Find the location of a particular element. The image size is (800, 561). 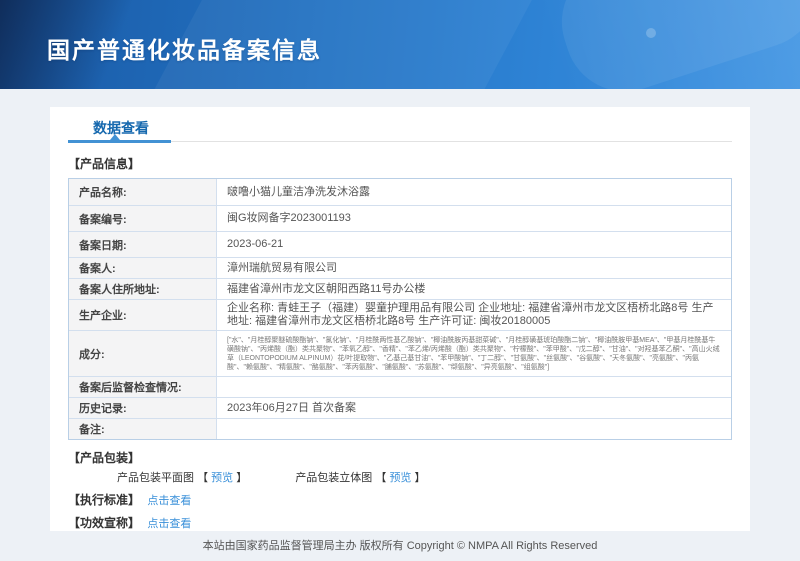

section-exec-standard-title: 【执行标准】 is located at coordinates (104, 500).